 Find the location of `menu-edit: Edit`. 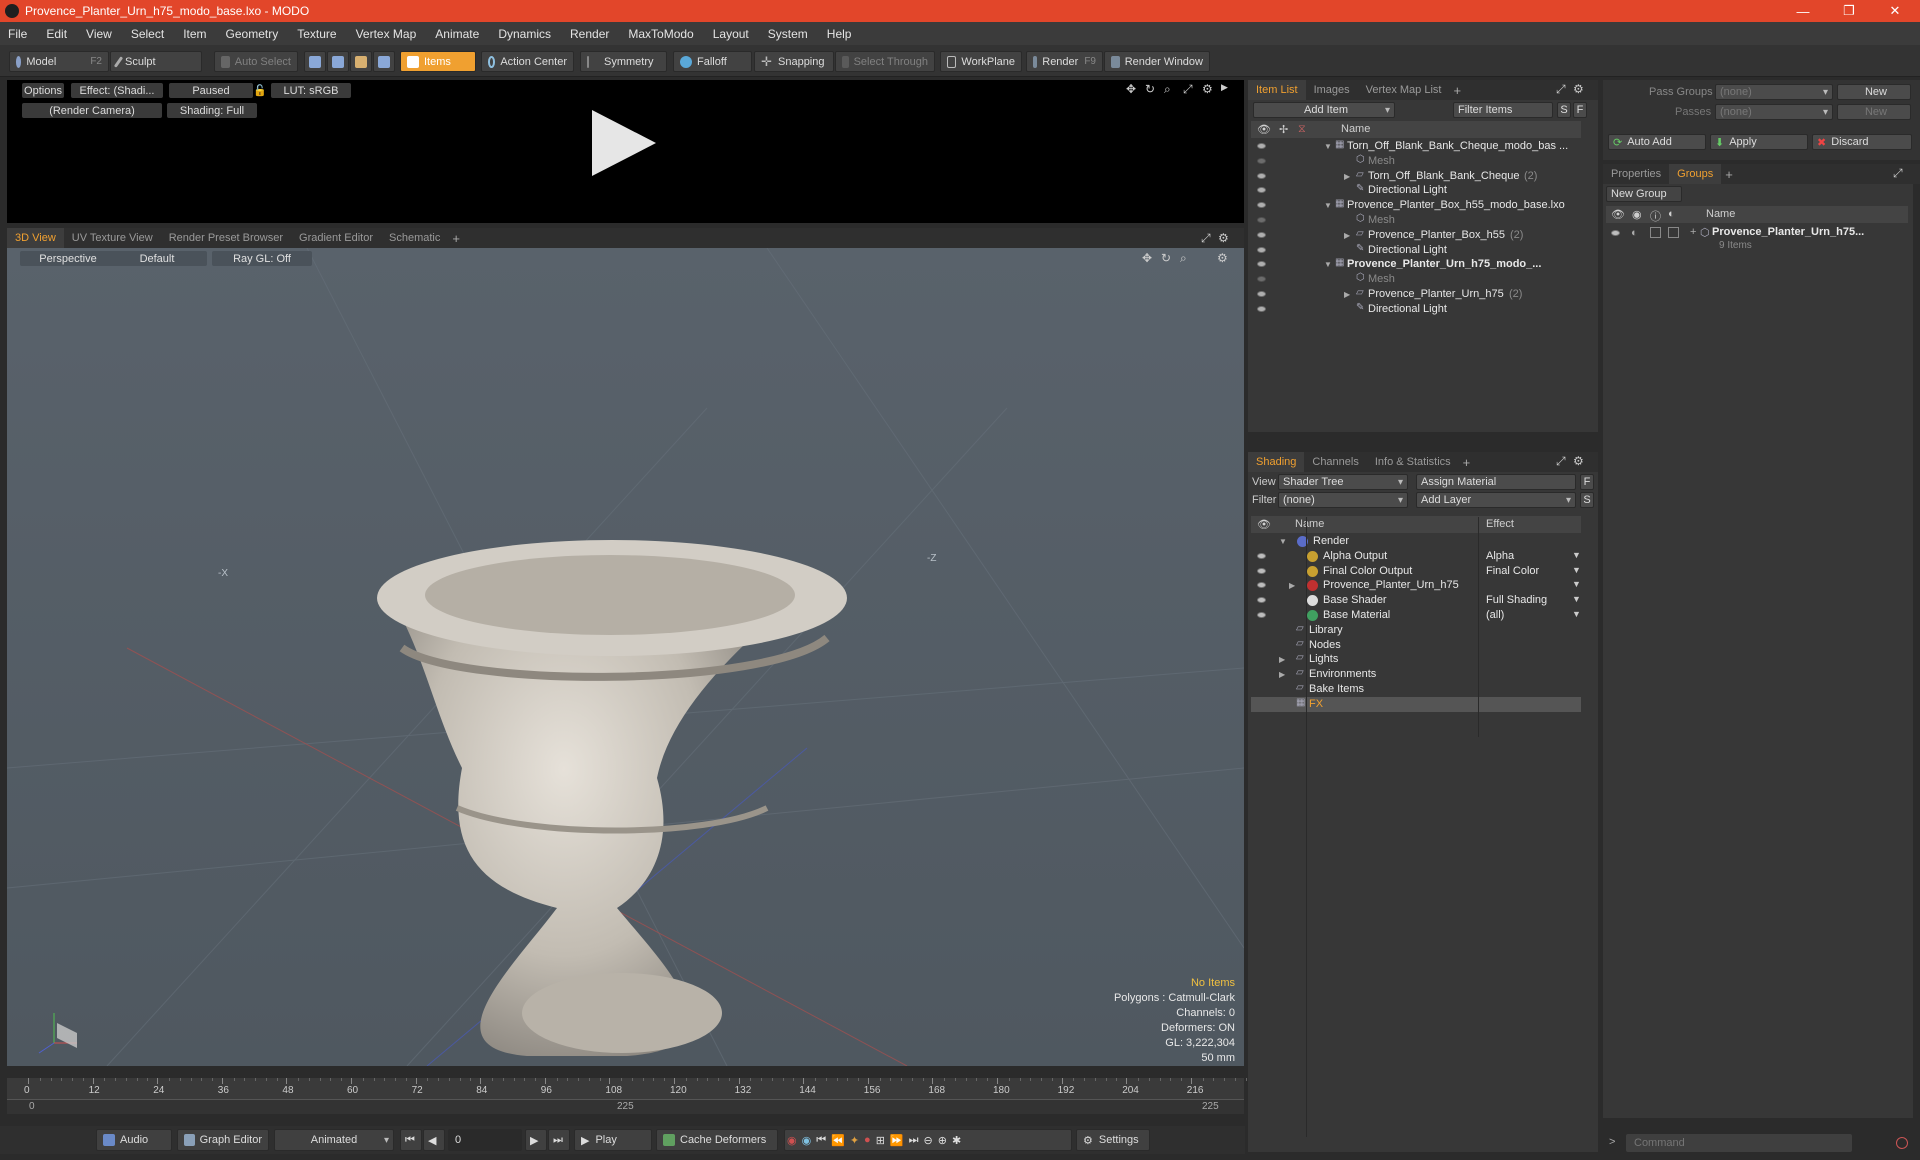

menu-edit: Edit is located at coordinates (56, 34).